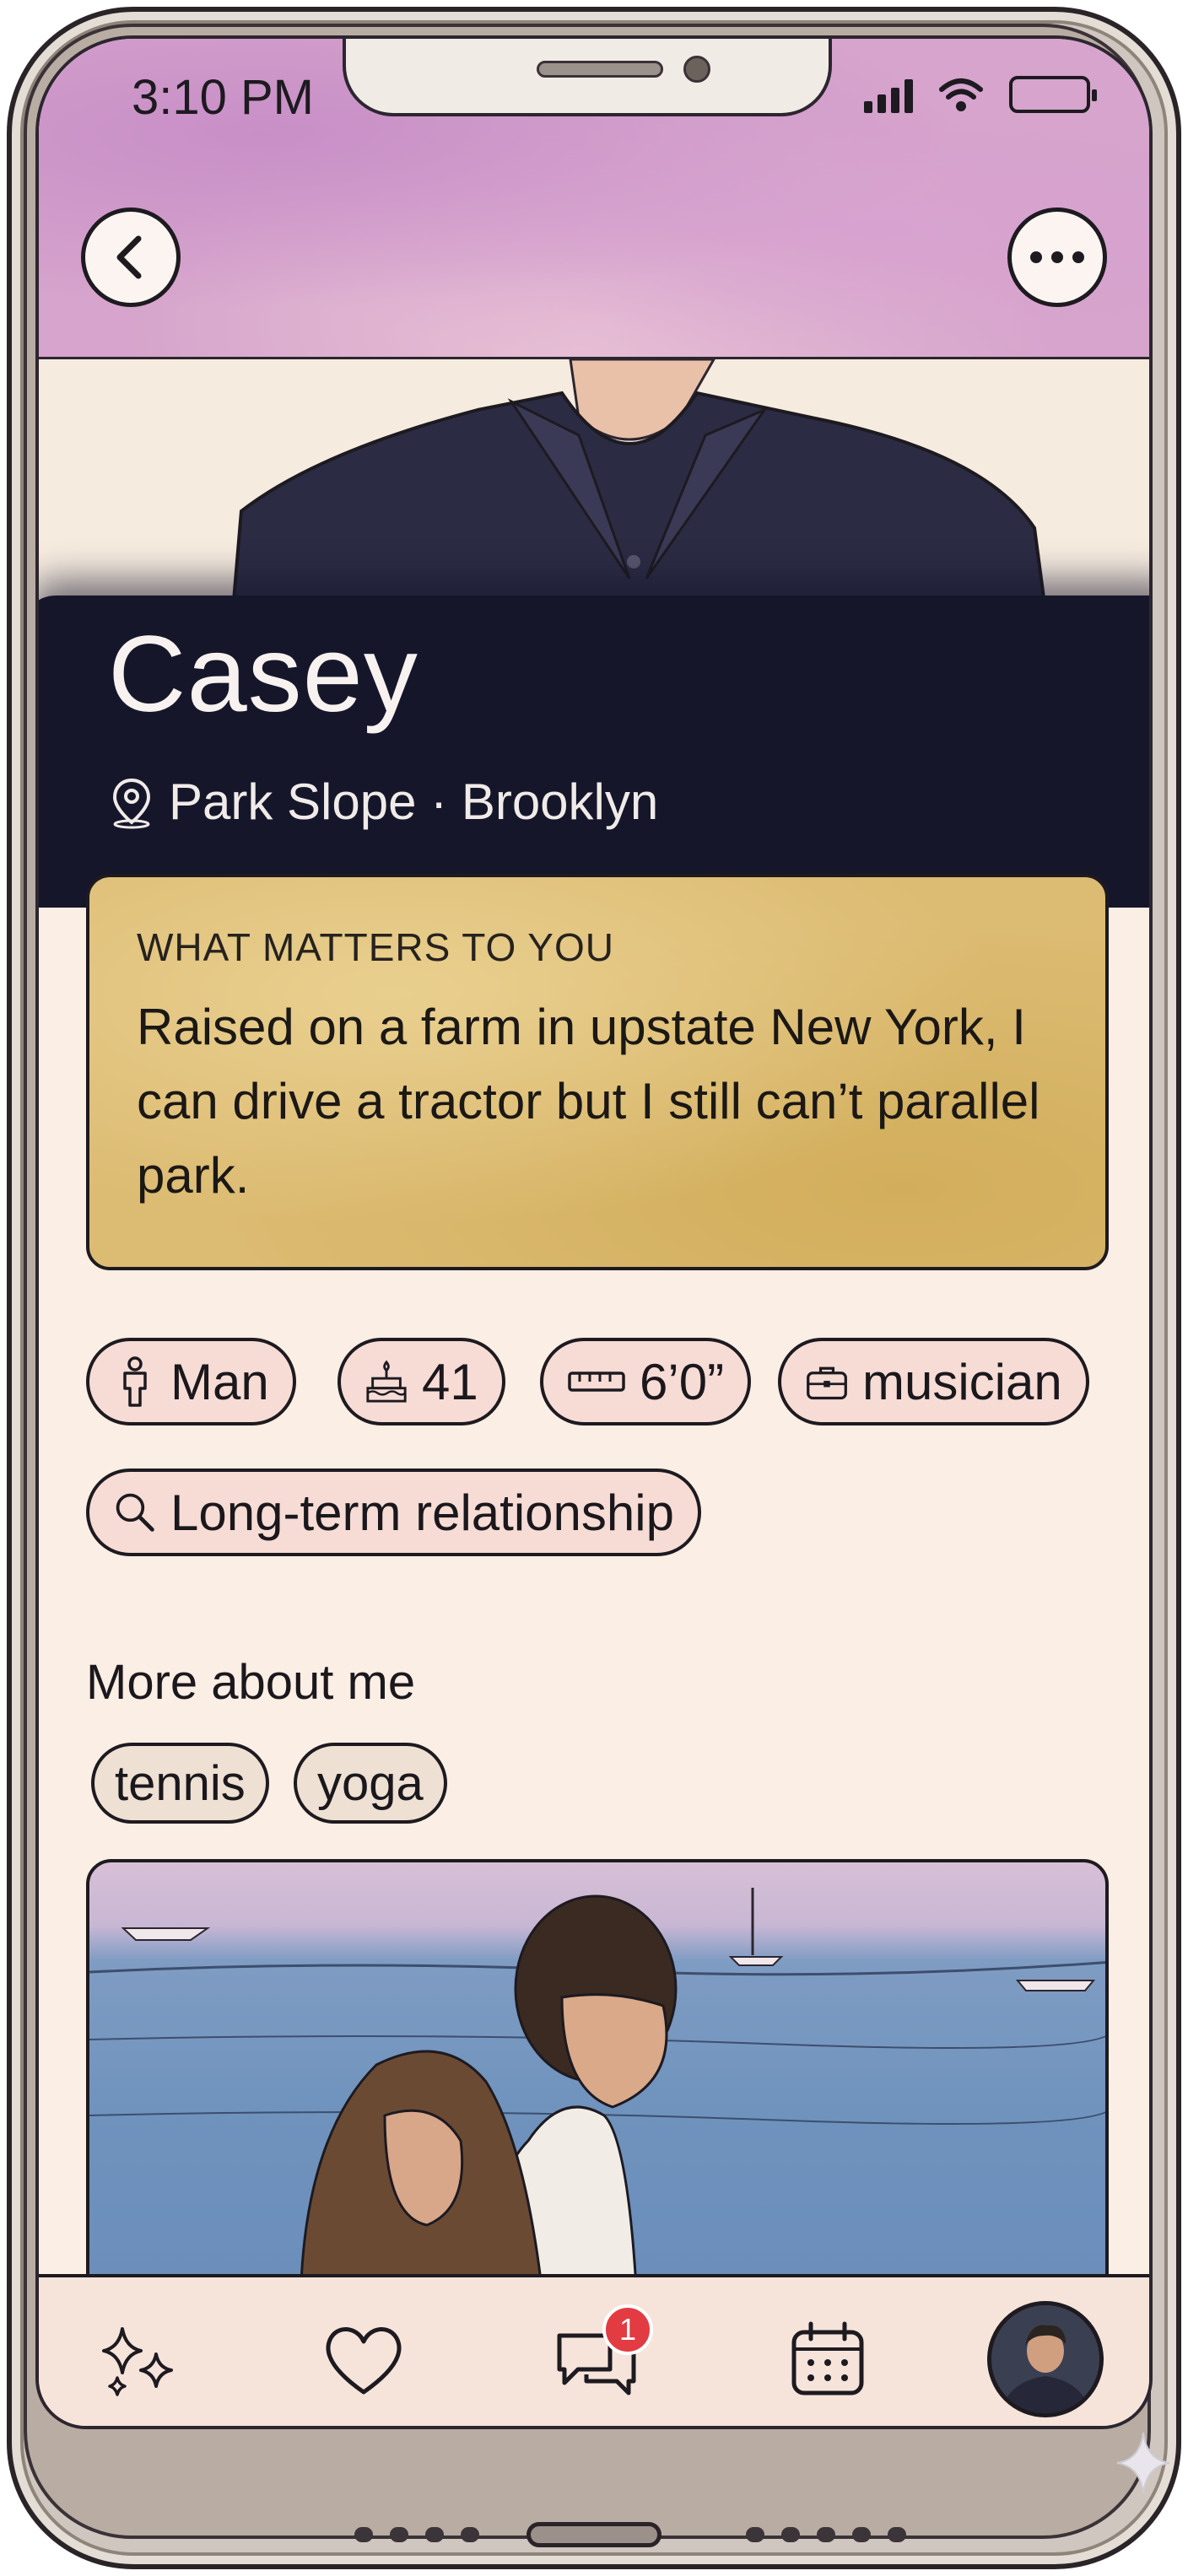 The image size is (1188, 2576). Describe the element at coordinates (962, 1381) in the screenshot. I see `chip-label: musician` at that location.